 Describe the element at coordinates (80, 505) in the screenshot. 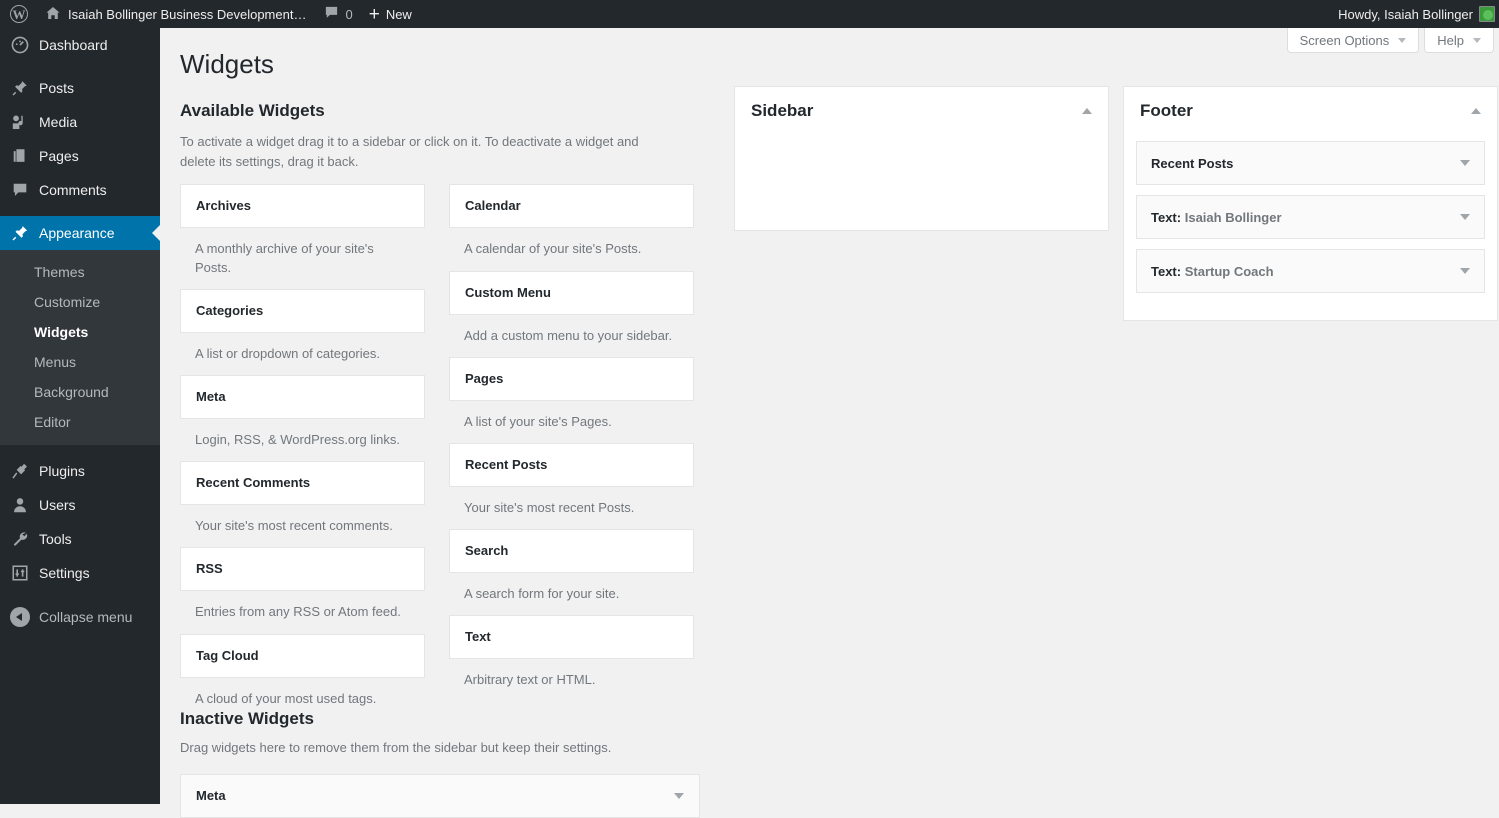

I see `sidebar-item-users: Users` at that location.